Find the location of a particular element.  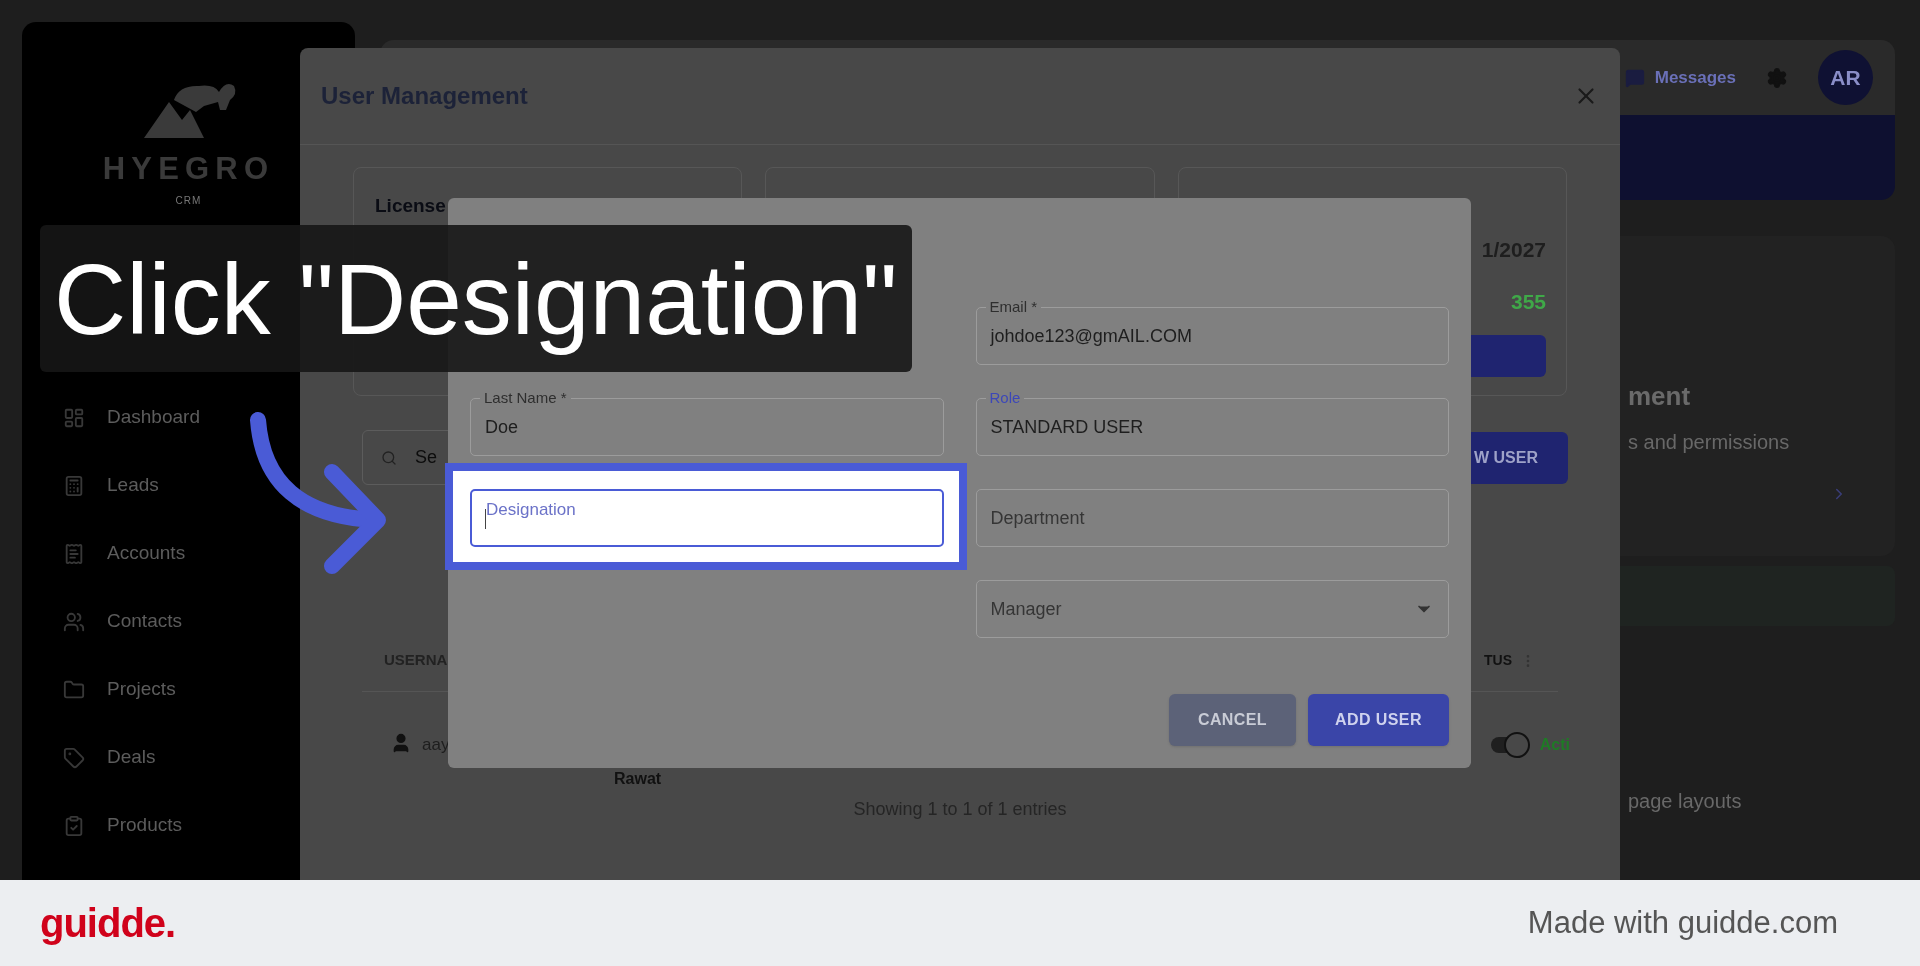

table-cell: Rawat is located at coordinates (638, 779).